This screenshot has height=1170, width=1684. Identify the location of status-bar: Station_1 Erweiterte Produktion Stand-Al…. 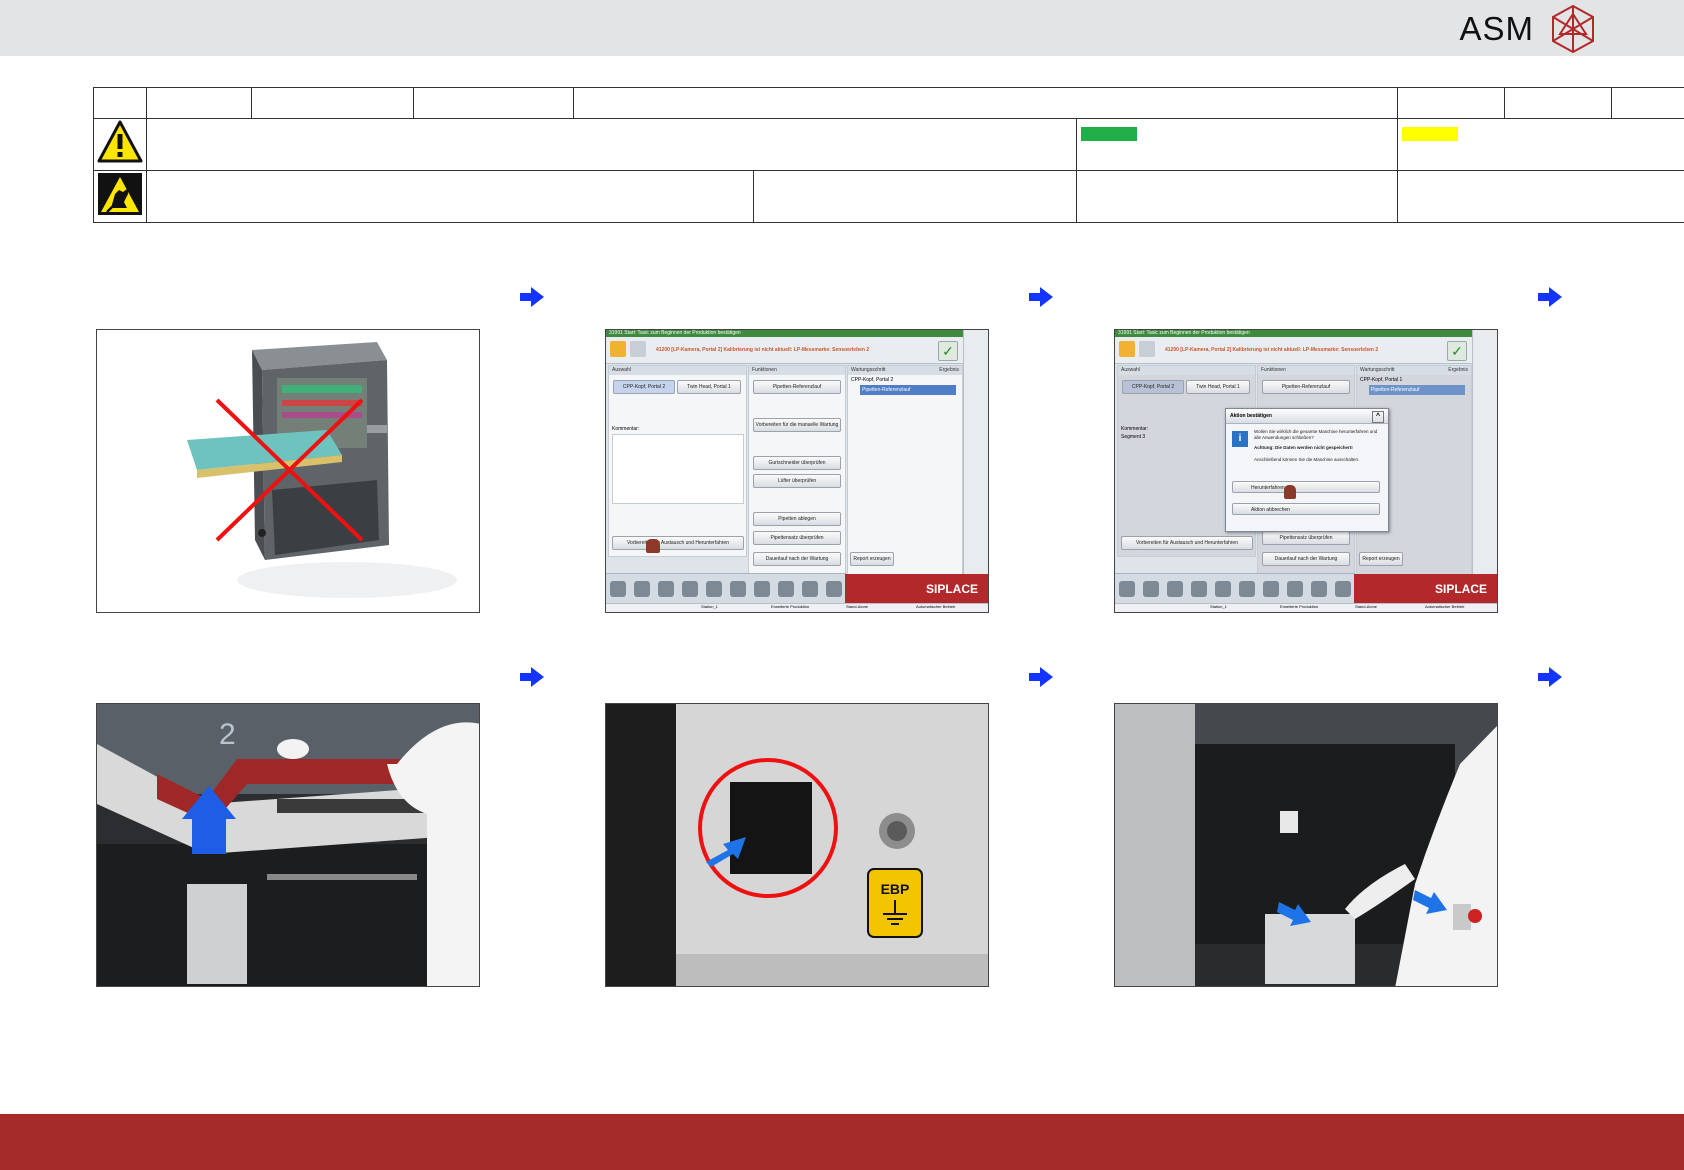
(1306, 607).